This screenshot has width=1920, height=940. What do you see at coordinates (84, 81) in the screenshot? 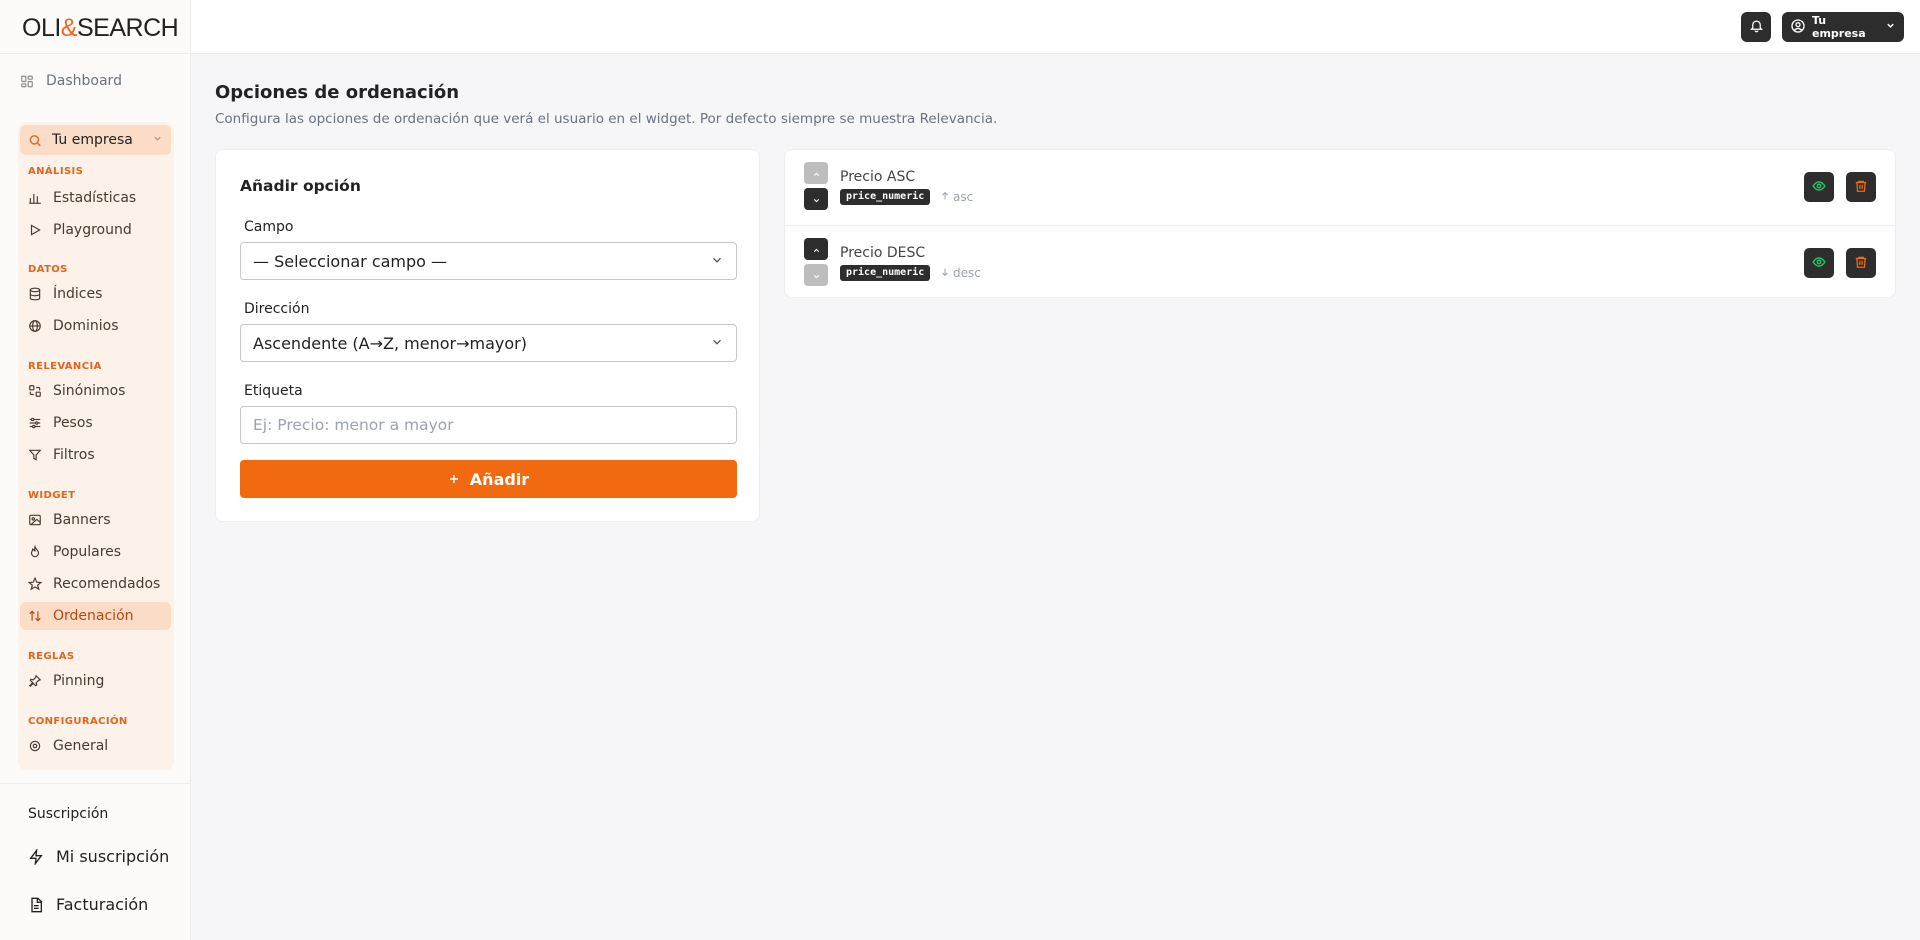
I see `sidebar-item-label: Dashboard` at bounding box center [84, 81].